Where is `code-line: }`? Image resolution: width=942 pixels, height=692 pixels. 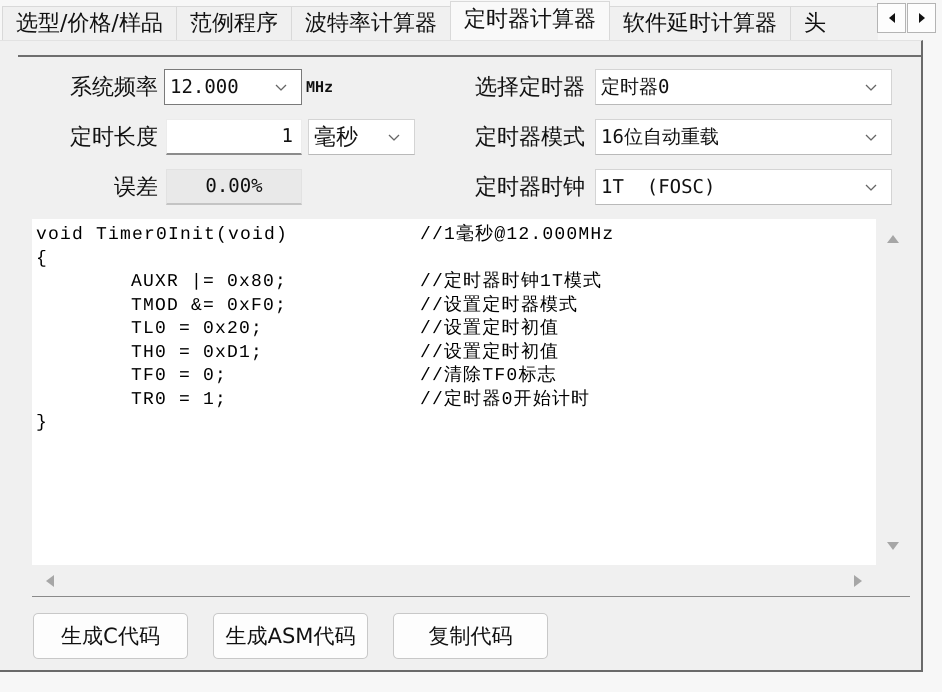
code-line: } is located at coordinates (42, 423).